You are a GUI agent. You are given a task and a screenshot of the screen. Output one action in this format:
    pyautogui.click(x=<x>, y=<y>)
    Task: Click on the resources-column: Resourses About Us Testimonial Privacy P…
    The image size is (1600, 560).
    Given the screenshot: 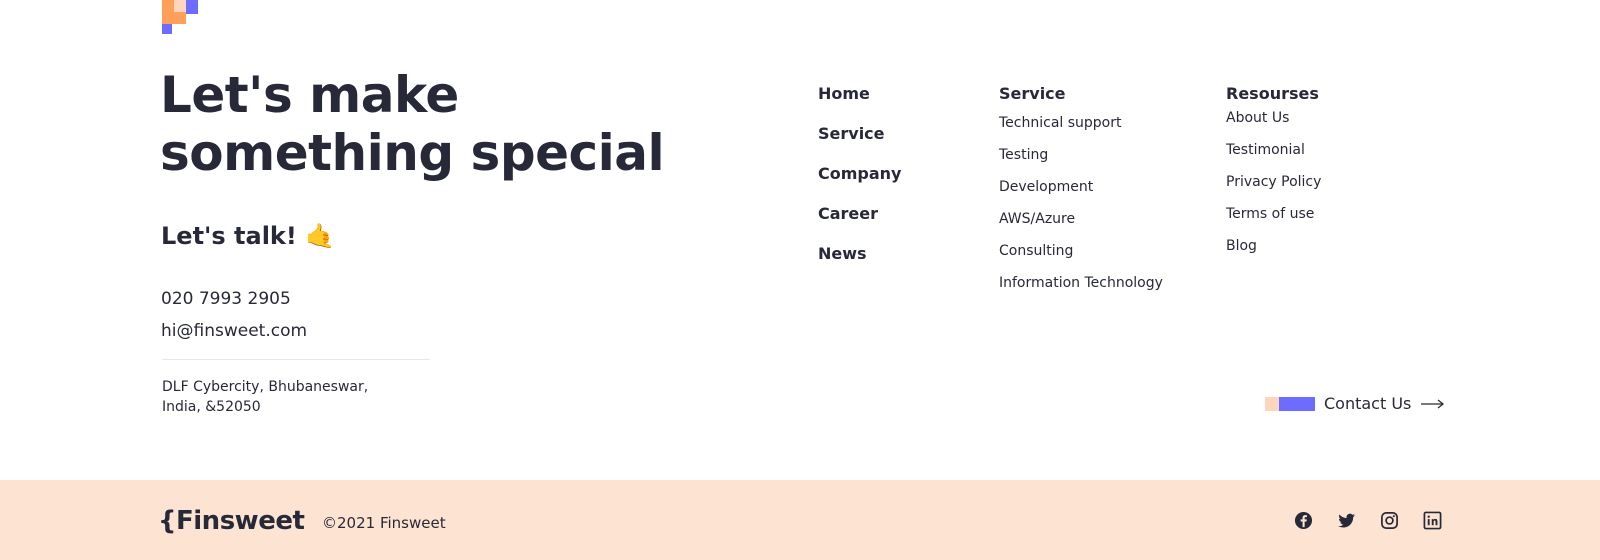 What is the action you would take?
    pyautogui.click(x=1273, y=176)
    